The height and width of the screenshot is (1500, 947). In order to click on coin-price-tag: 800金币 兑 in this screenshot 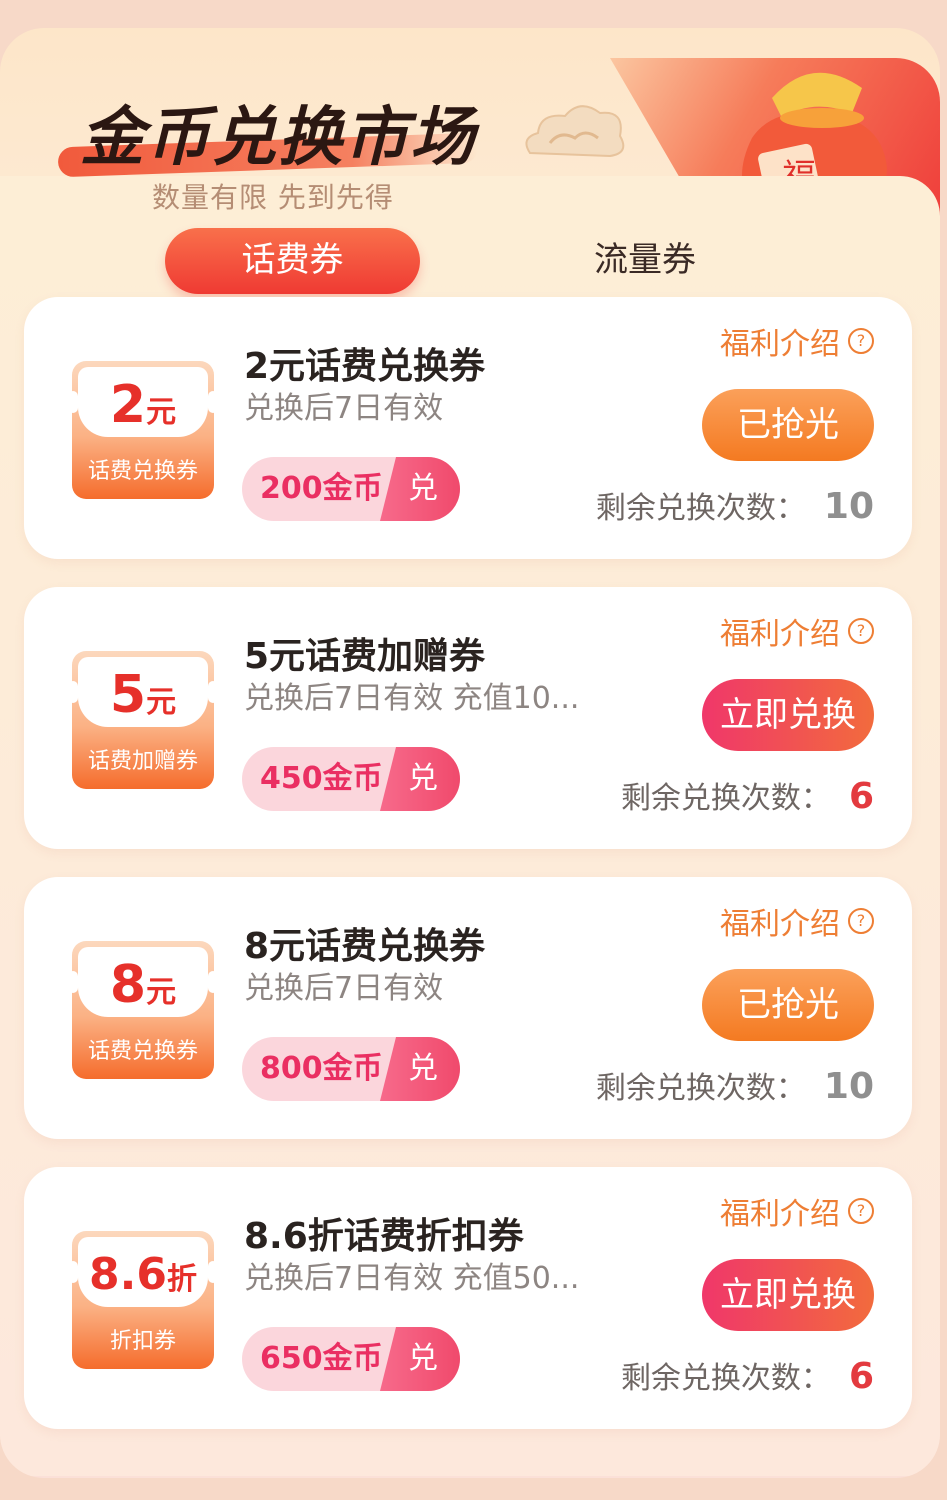, I will do `click(351, 1069)`.